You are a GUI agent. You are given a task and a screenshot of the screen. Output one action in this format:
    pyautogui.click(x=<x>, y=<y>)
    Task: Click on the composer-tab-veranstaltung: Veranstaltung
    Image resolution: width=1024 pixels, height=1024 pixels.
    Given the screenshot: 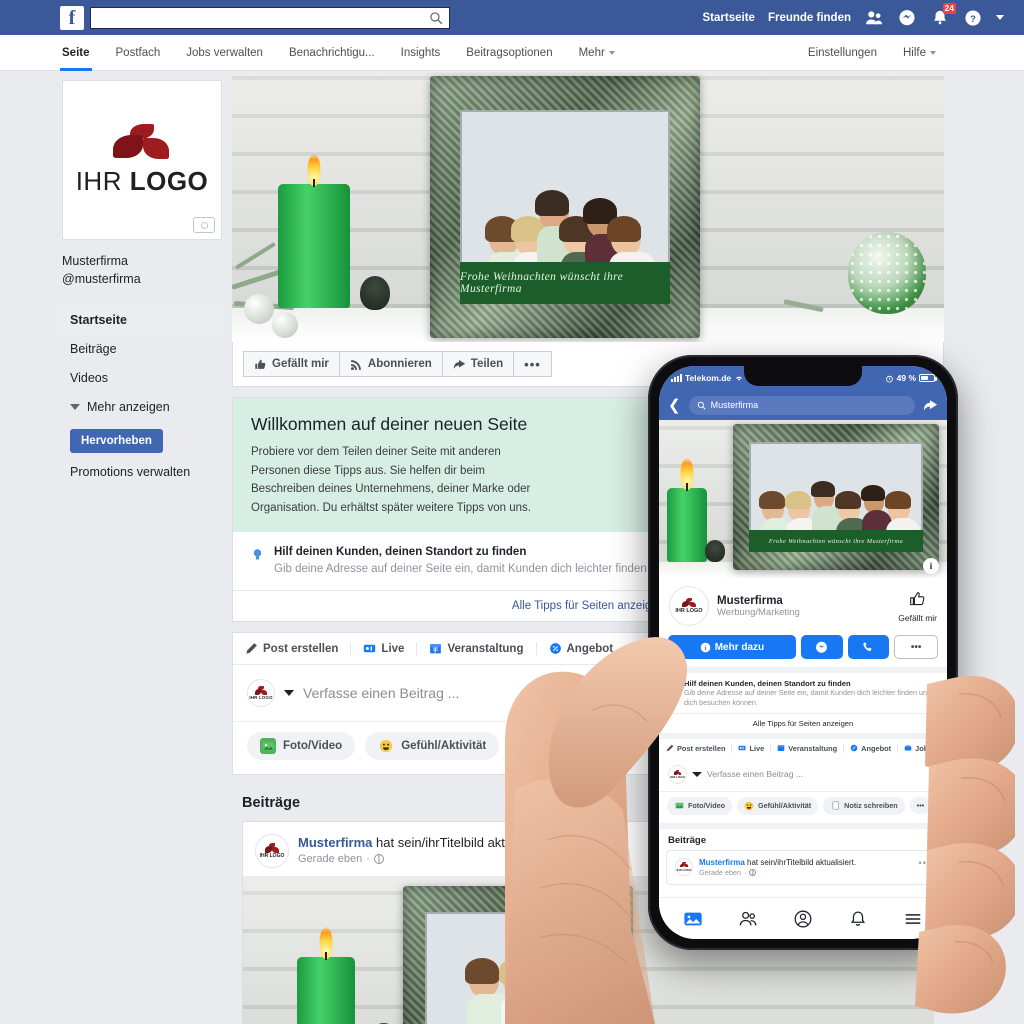 What is the action you would take?
    pyautogui.click(x=477, y=649)
    